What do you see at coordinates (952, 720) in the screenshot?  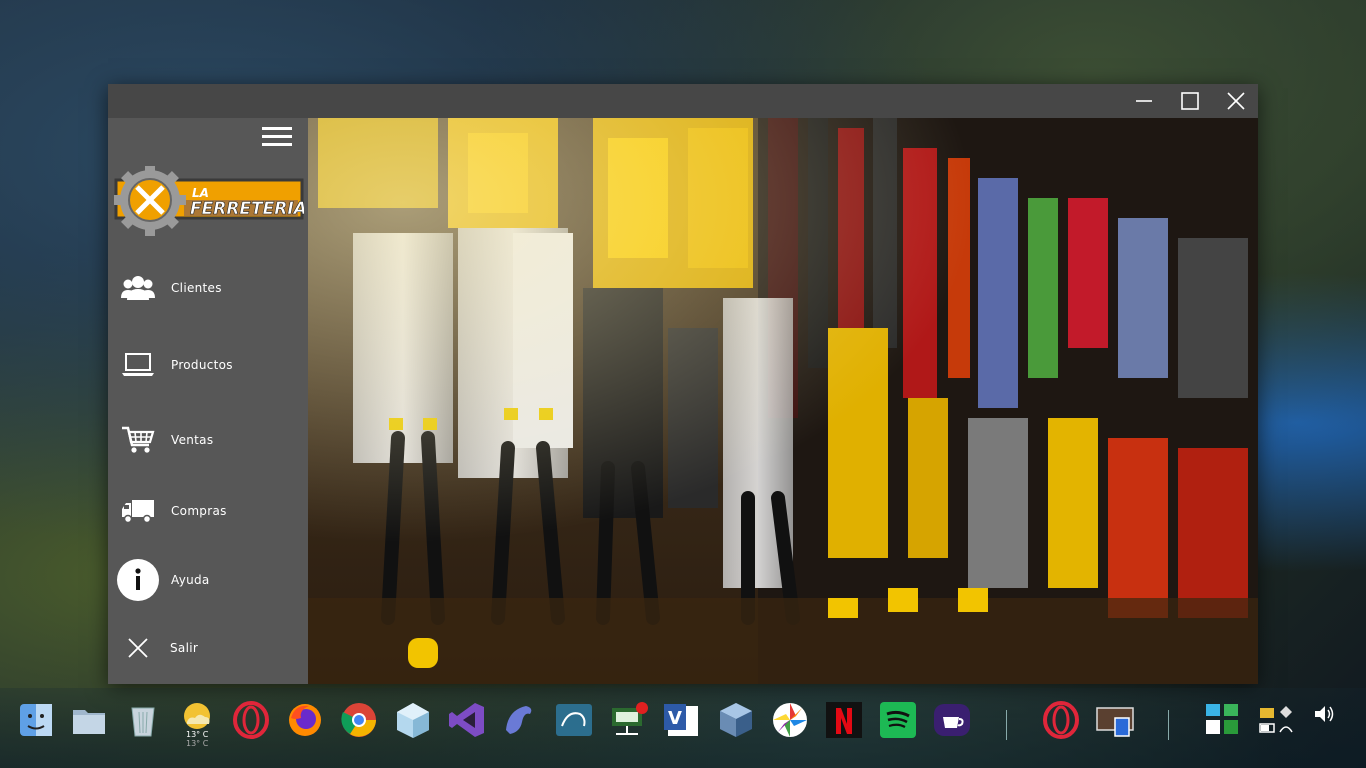 I see `java-app-icon` at bounding box center [952, 720].